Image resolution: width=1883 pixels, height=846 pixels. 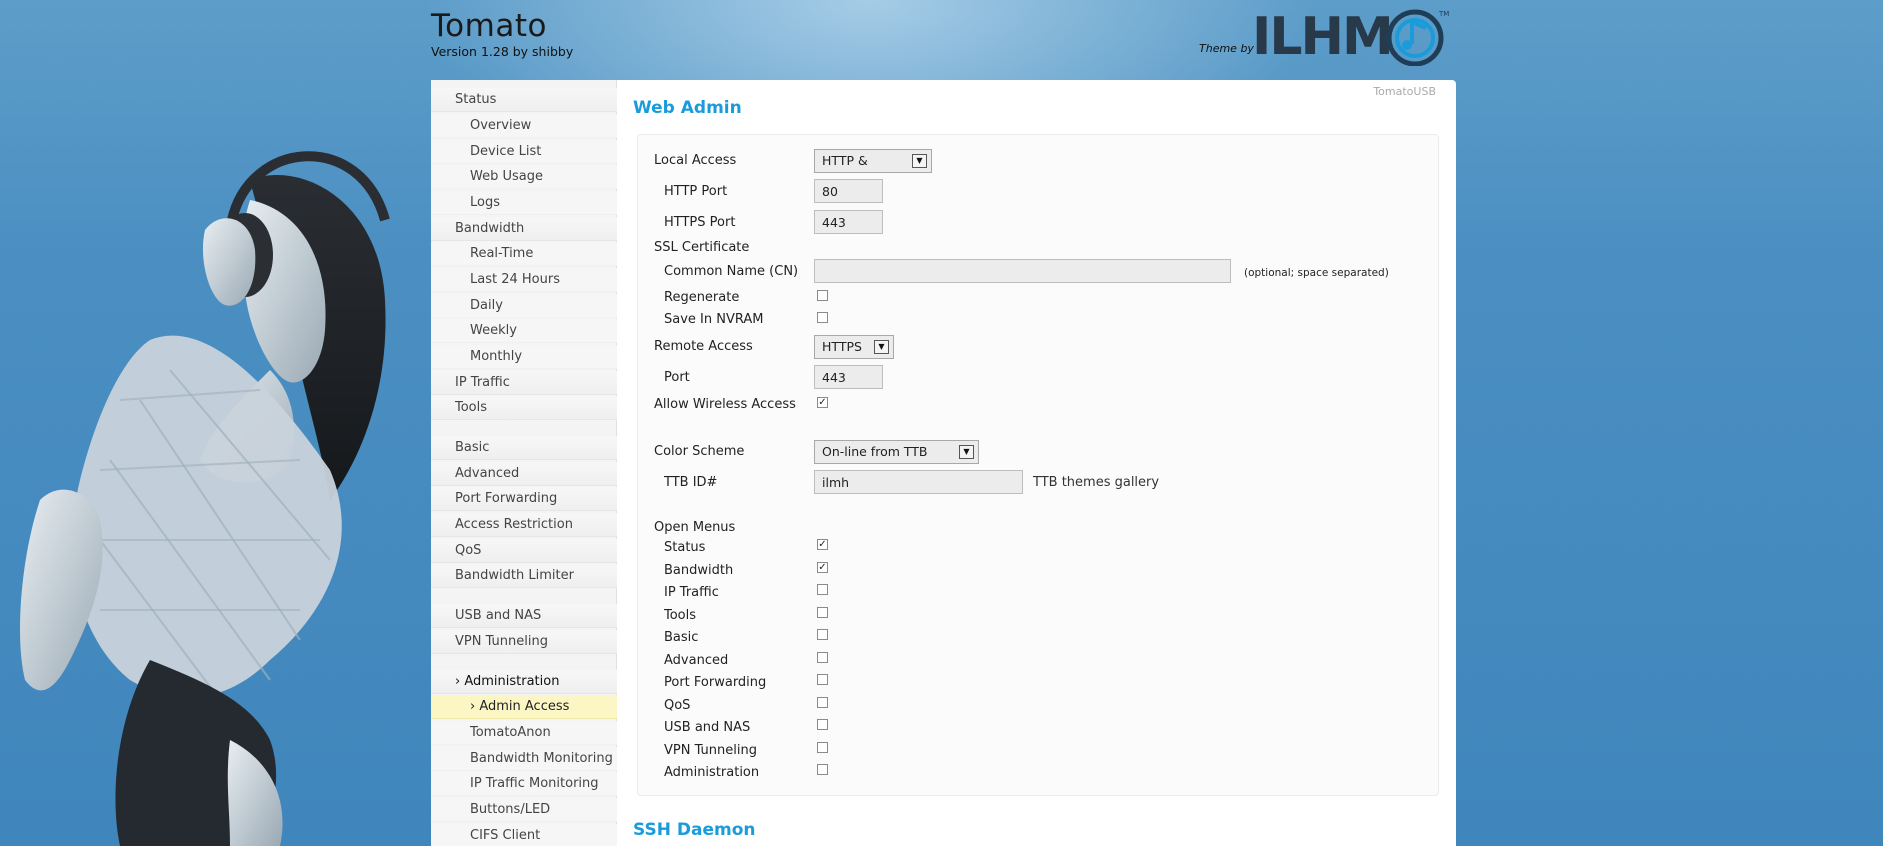 I want to click on sidebar-item: USB and NAS, so click(x=524, y=616).